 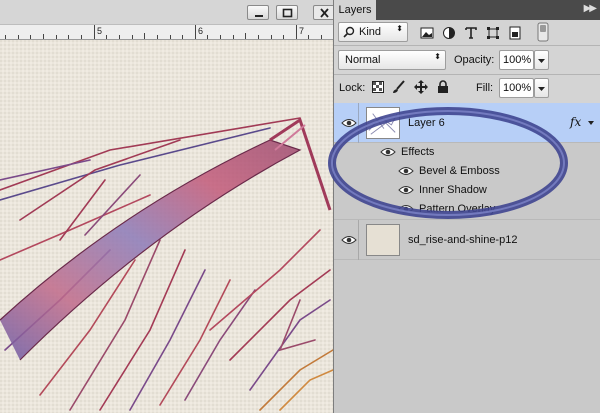 I want to click on opacity-input: 100%, so click(x=516, y=60).